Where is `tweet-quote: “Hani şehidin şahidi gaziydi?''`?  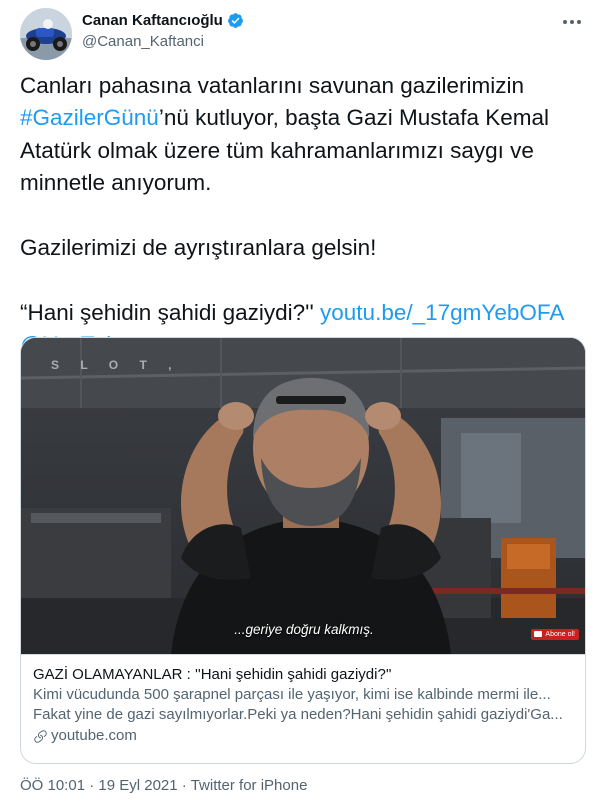
tweet-quote: “Hani şehidin şahidi gaziydi?'' is located at coordinates (167, 312).